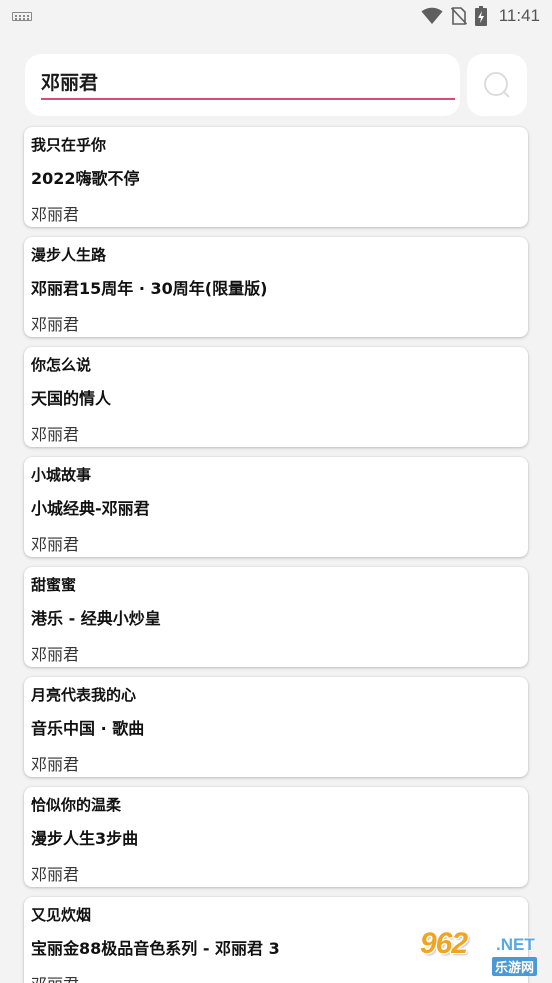 This screenshot has height=983, width=552. Describe the element at coordinates (69, 255) in the screenshot. I see `song-title: 漫步人生路` at that location.